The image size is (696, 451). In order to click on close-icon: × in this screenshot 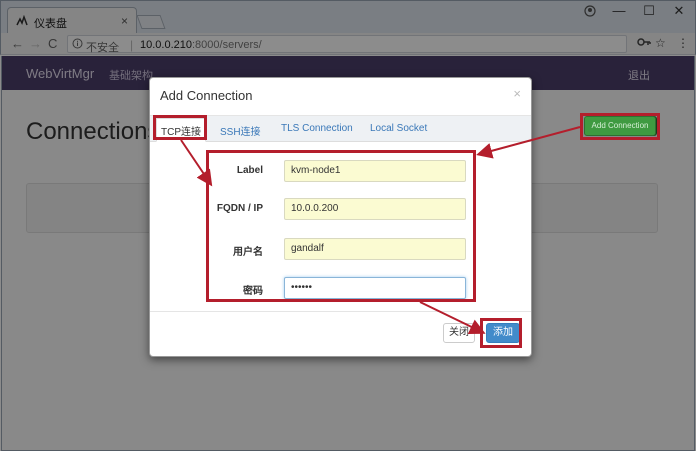, I will do `click(517, 93)`.